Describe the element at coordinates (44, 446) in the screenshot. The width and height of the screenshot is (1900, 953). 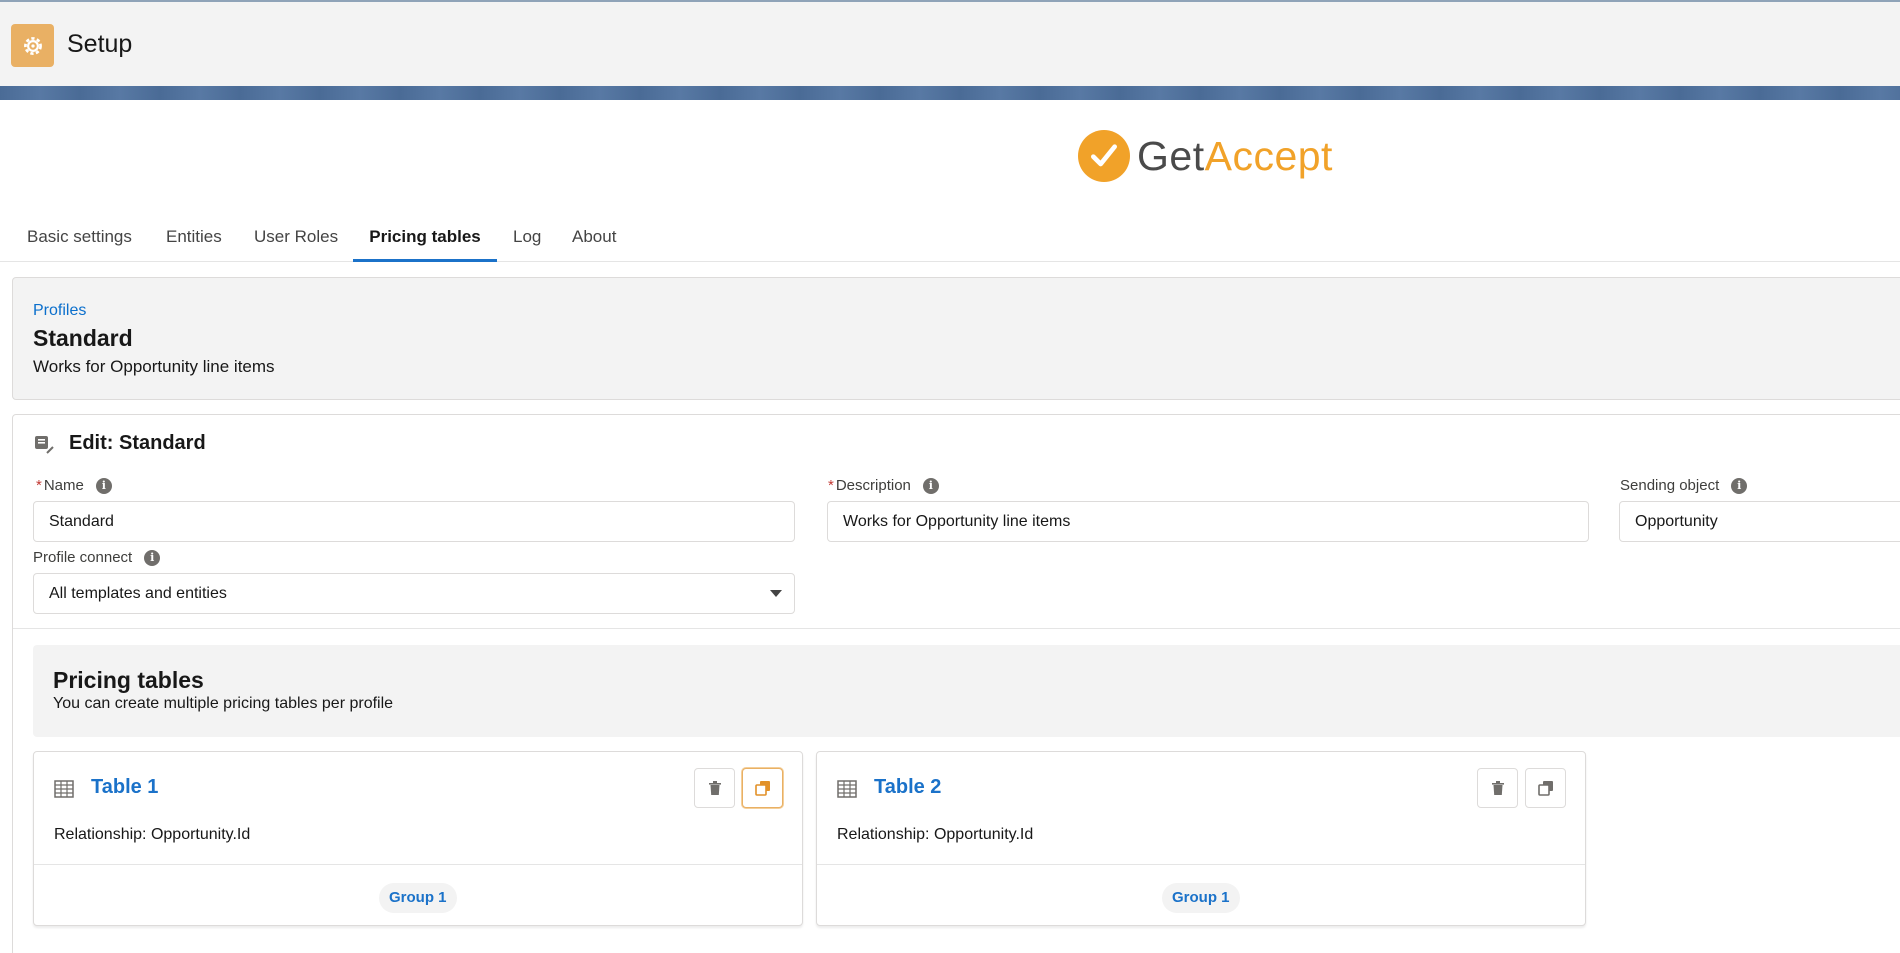
I see `edit-record-icon` at that location.